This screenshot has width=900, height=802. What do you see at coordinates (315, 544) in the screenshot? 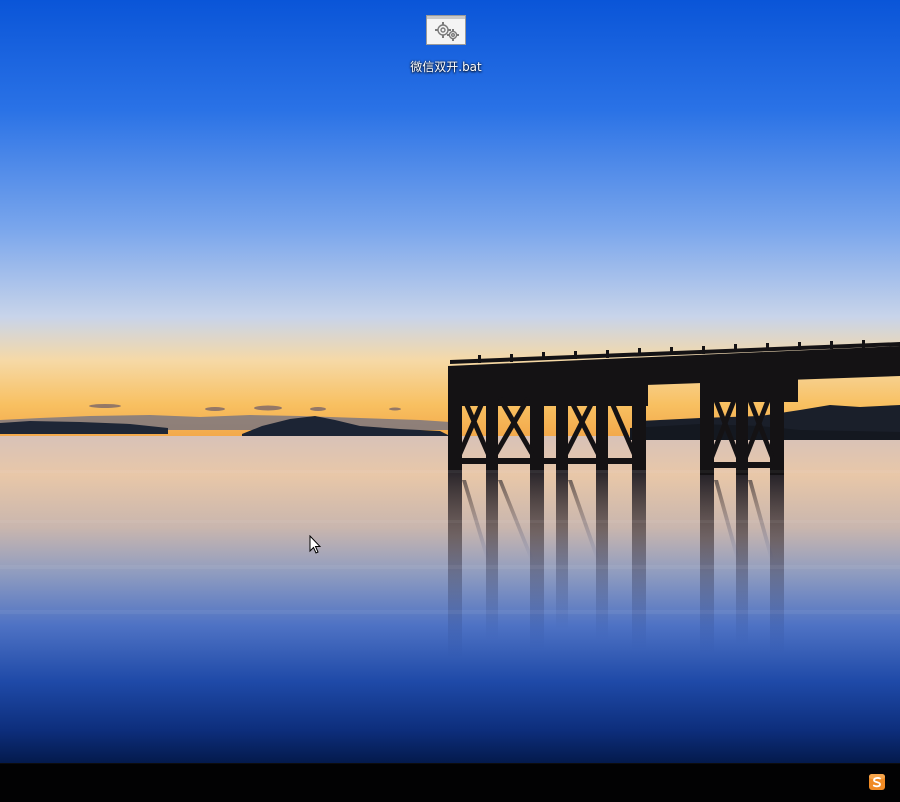
I see `mouse-pointer-icon` at bounding box center [315, 544].